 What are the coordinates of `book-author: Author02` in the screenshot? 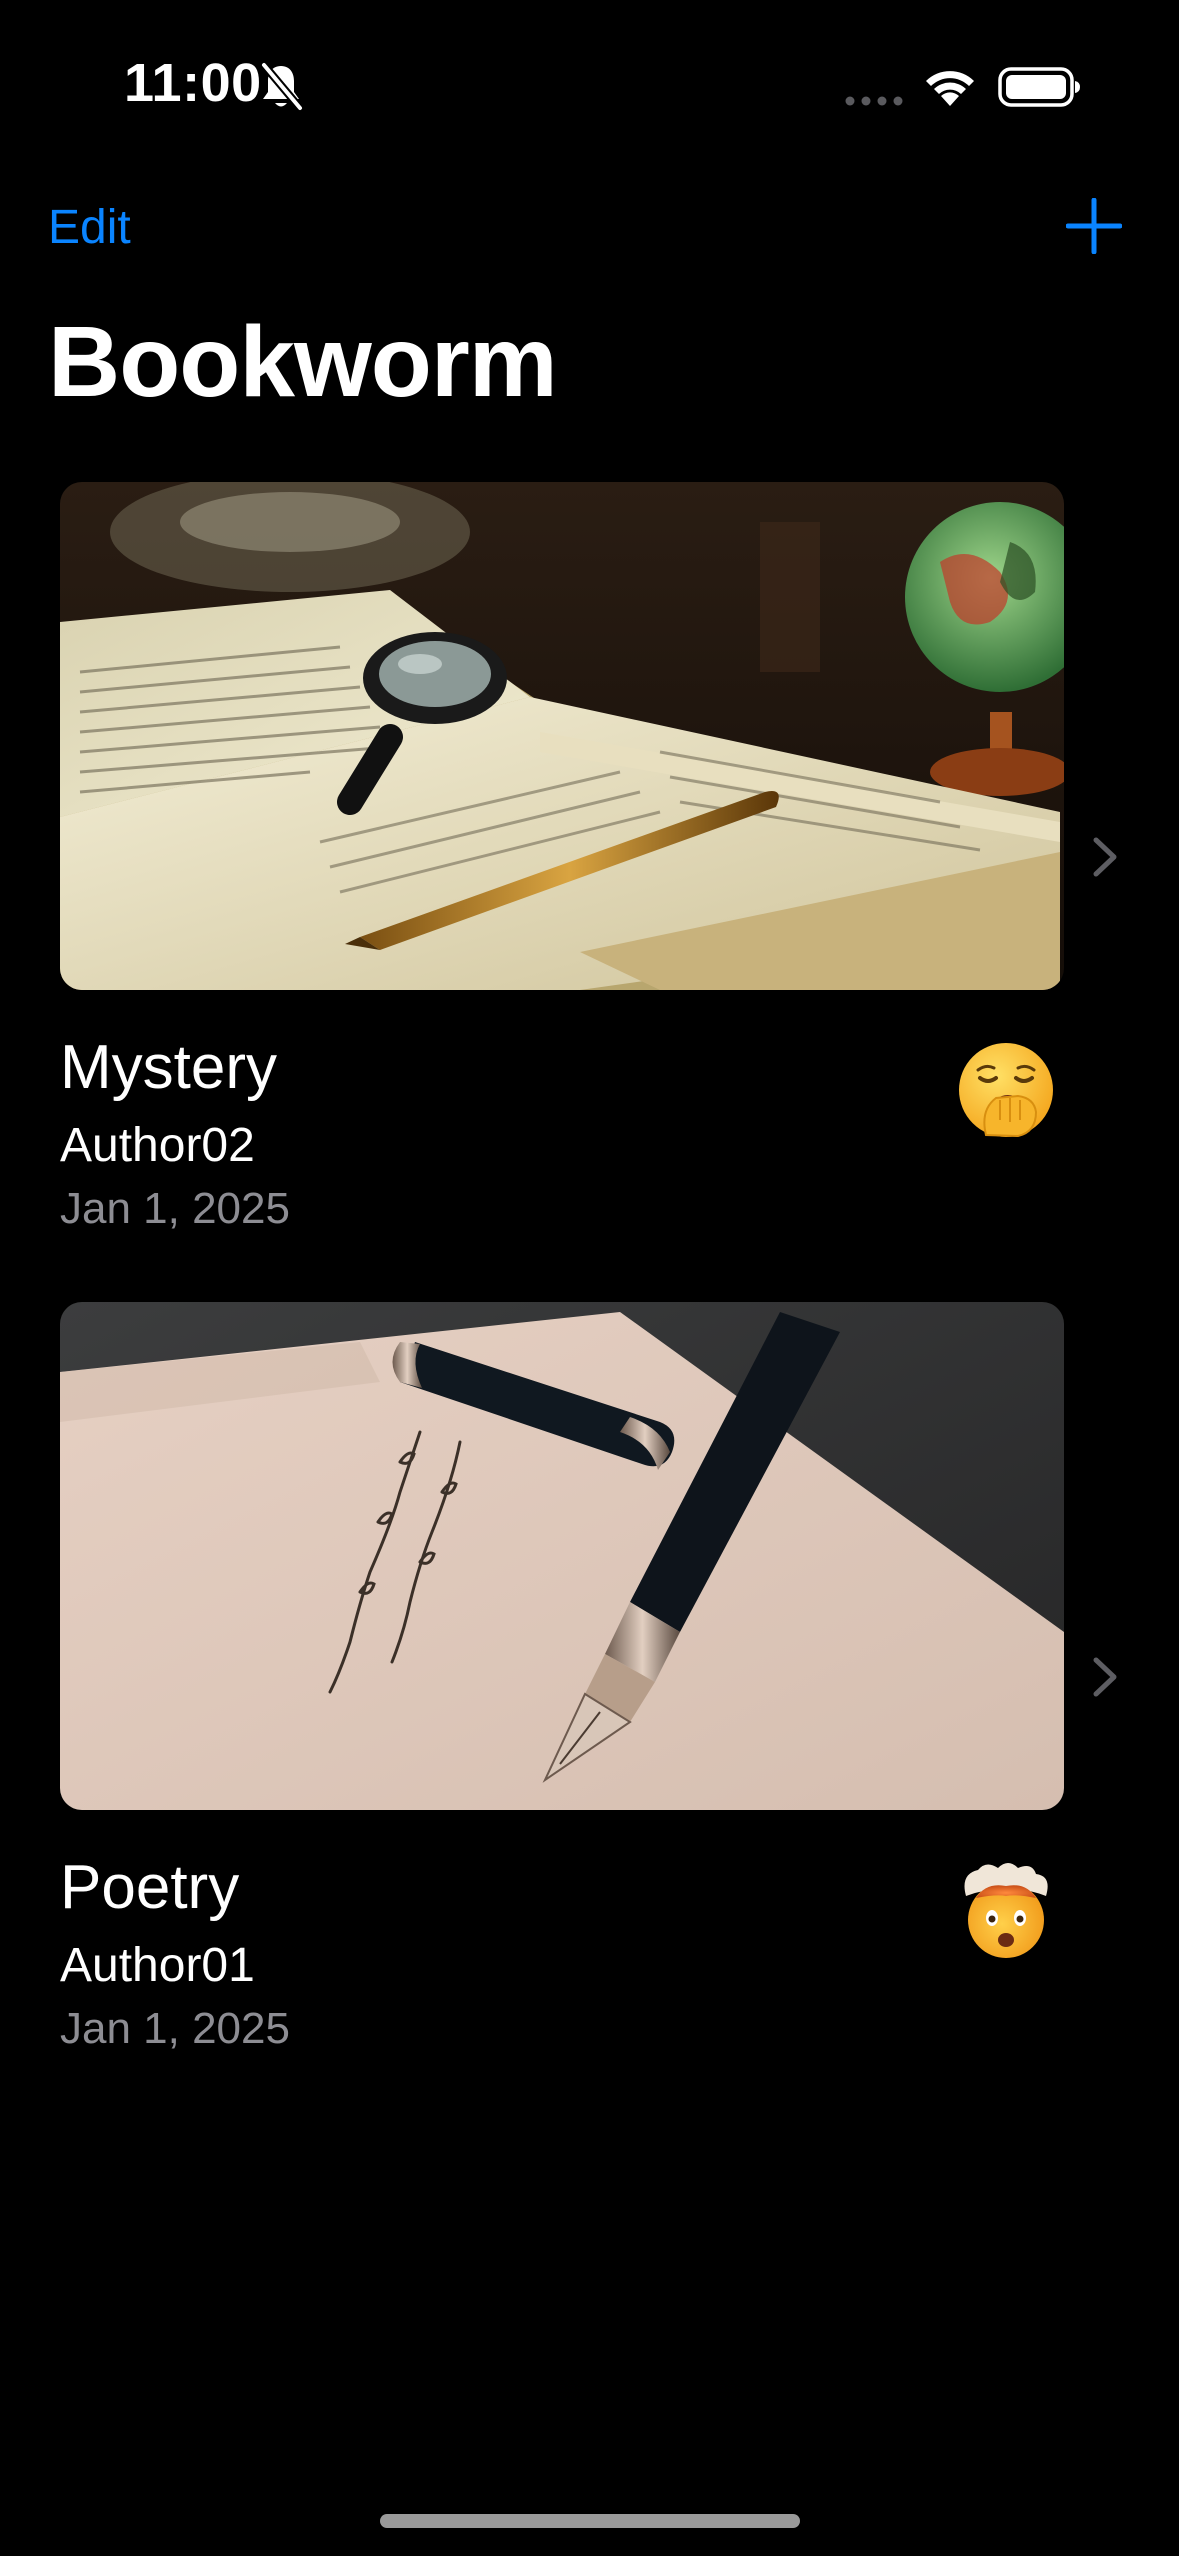 It's located at (157, 1145).